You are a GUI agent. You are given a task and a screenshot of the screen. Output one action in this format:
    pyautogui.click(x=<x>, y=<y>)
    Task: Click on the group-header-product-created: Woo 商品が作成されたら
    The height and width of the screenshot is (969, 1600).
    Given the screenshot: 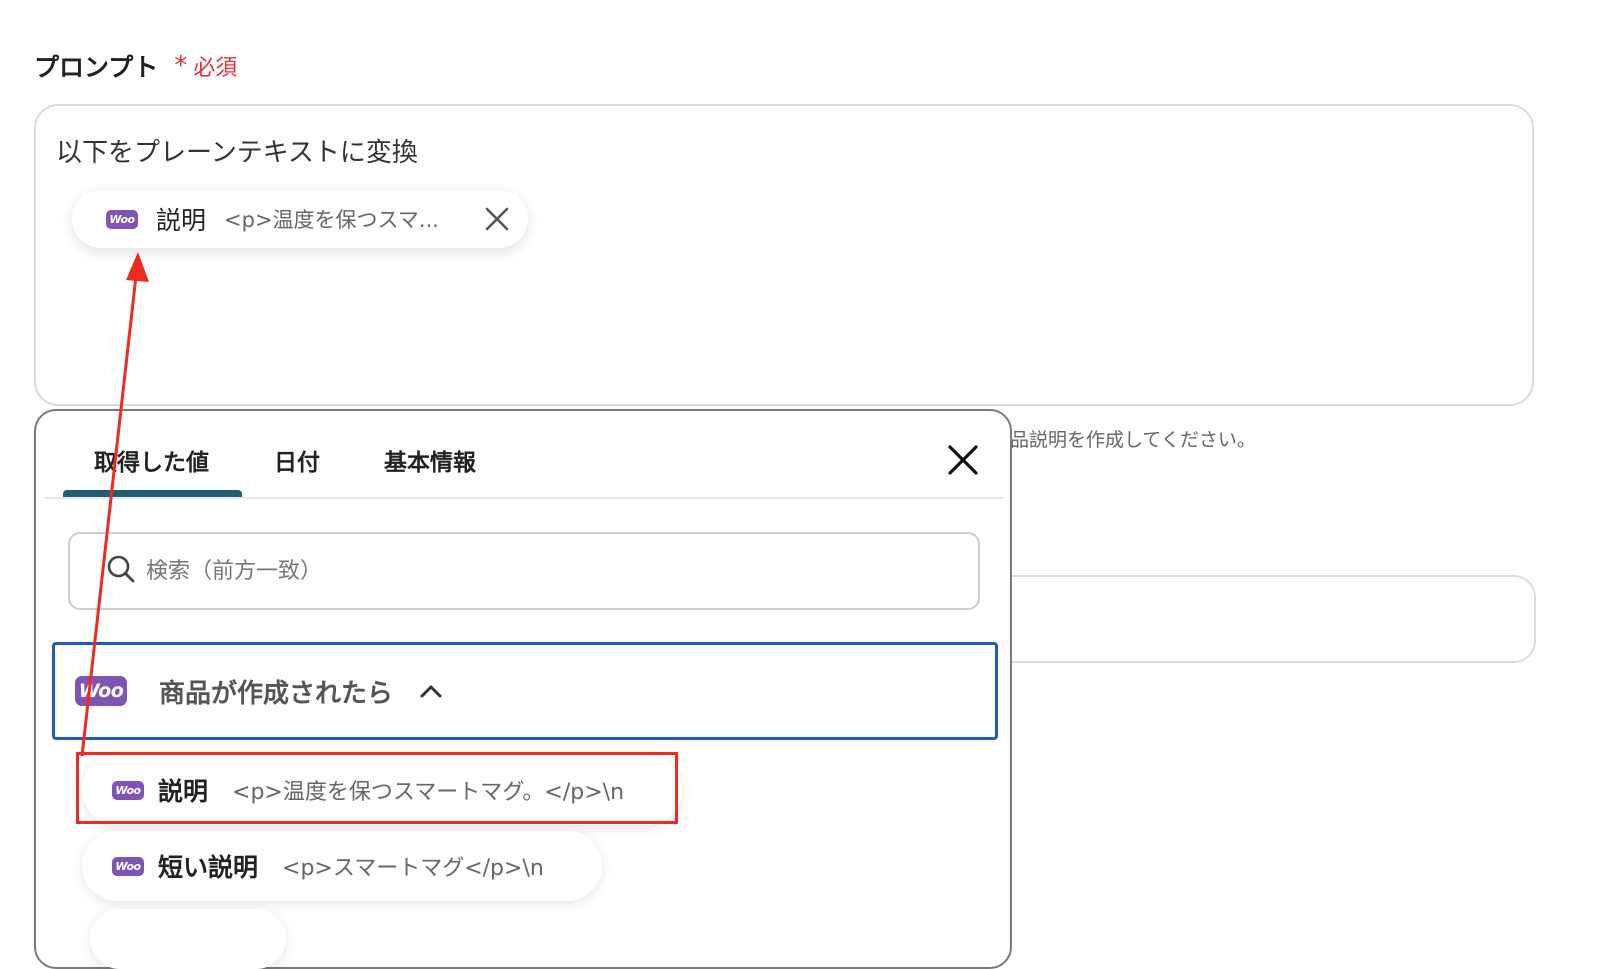 What is the action you would take?
    pyautogui.click(x=525, y=691)
    